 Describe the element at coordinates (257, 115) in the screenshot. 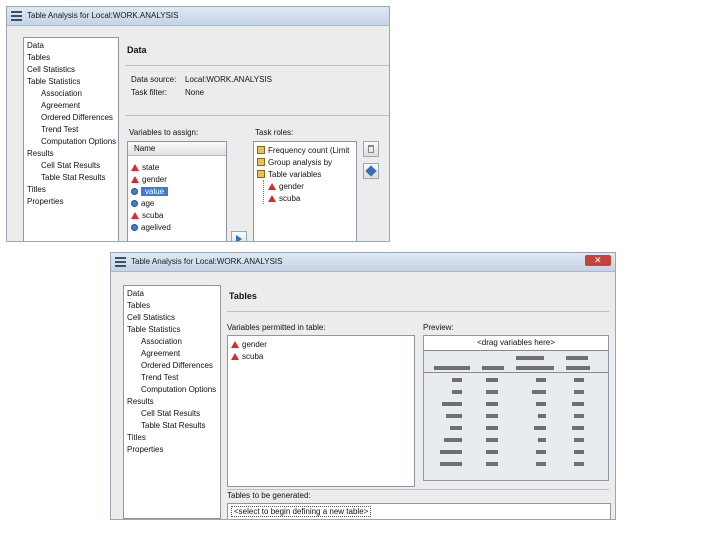

I see `data-divider` at that location.